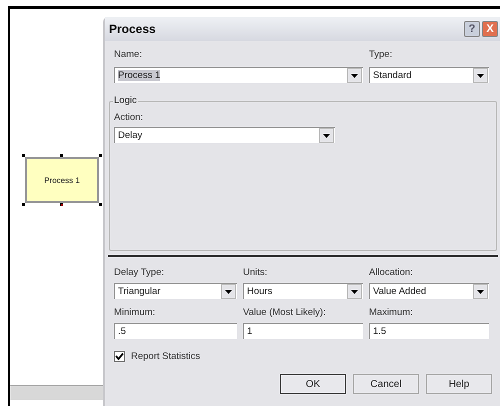 The height and width of the screenshot is (406, 500). I want to click on help-button: ?, so click(472, 29).